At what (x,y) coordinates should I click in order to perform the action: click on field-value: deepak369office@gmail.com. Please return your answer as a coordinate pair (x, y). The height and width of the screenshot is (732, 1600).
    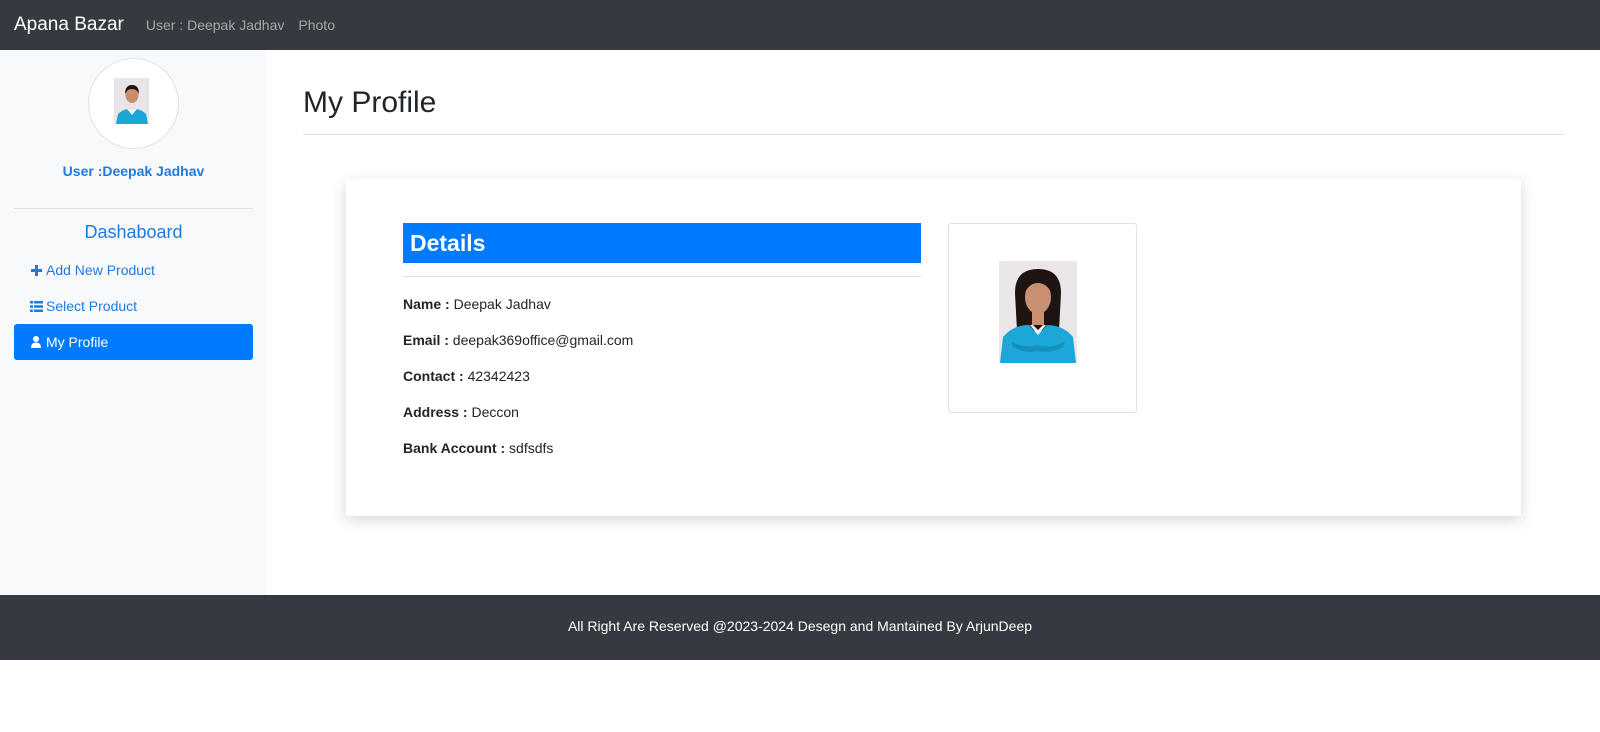
    Looking at the image, I should click on (543, 340).